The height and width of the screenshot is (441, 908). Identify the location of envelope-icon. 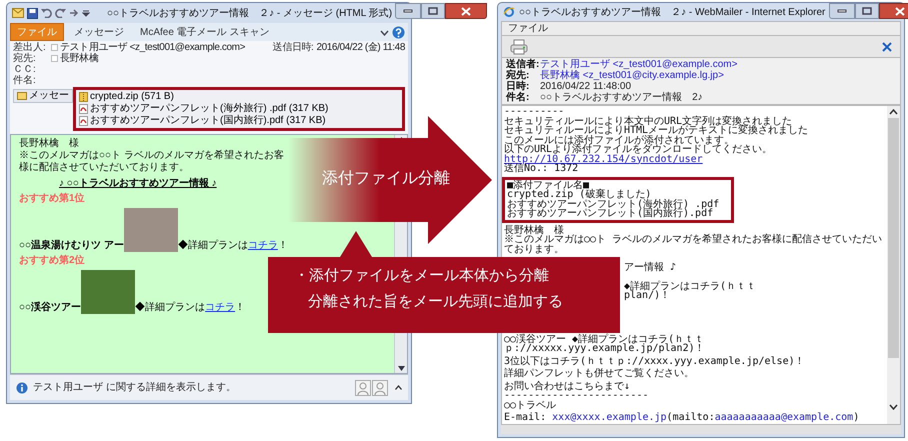
(22, 96).